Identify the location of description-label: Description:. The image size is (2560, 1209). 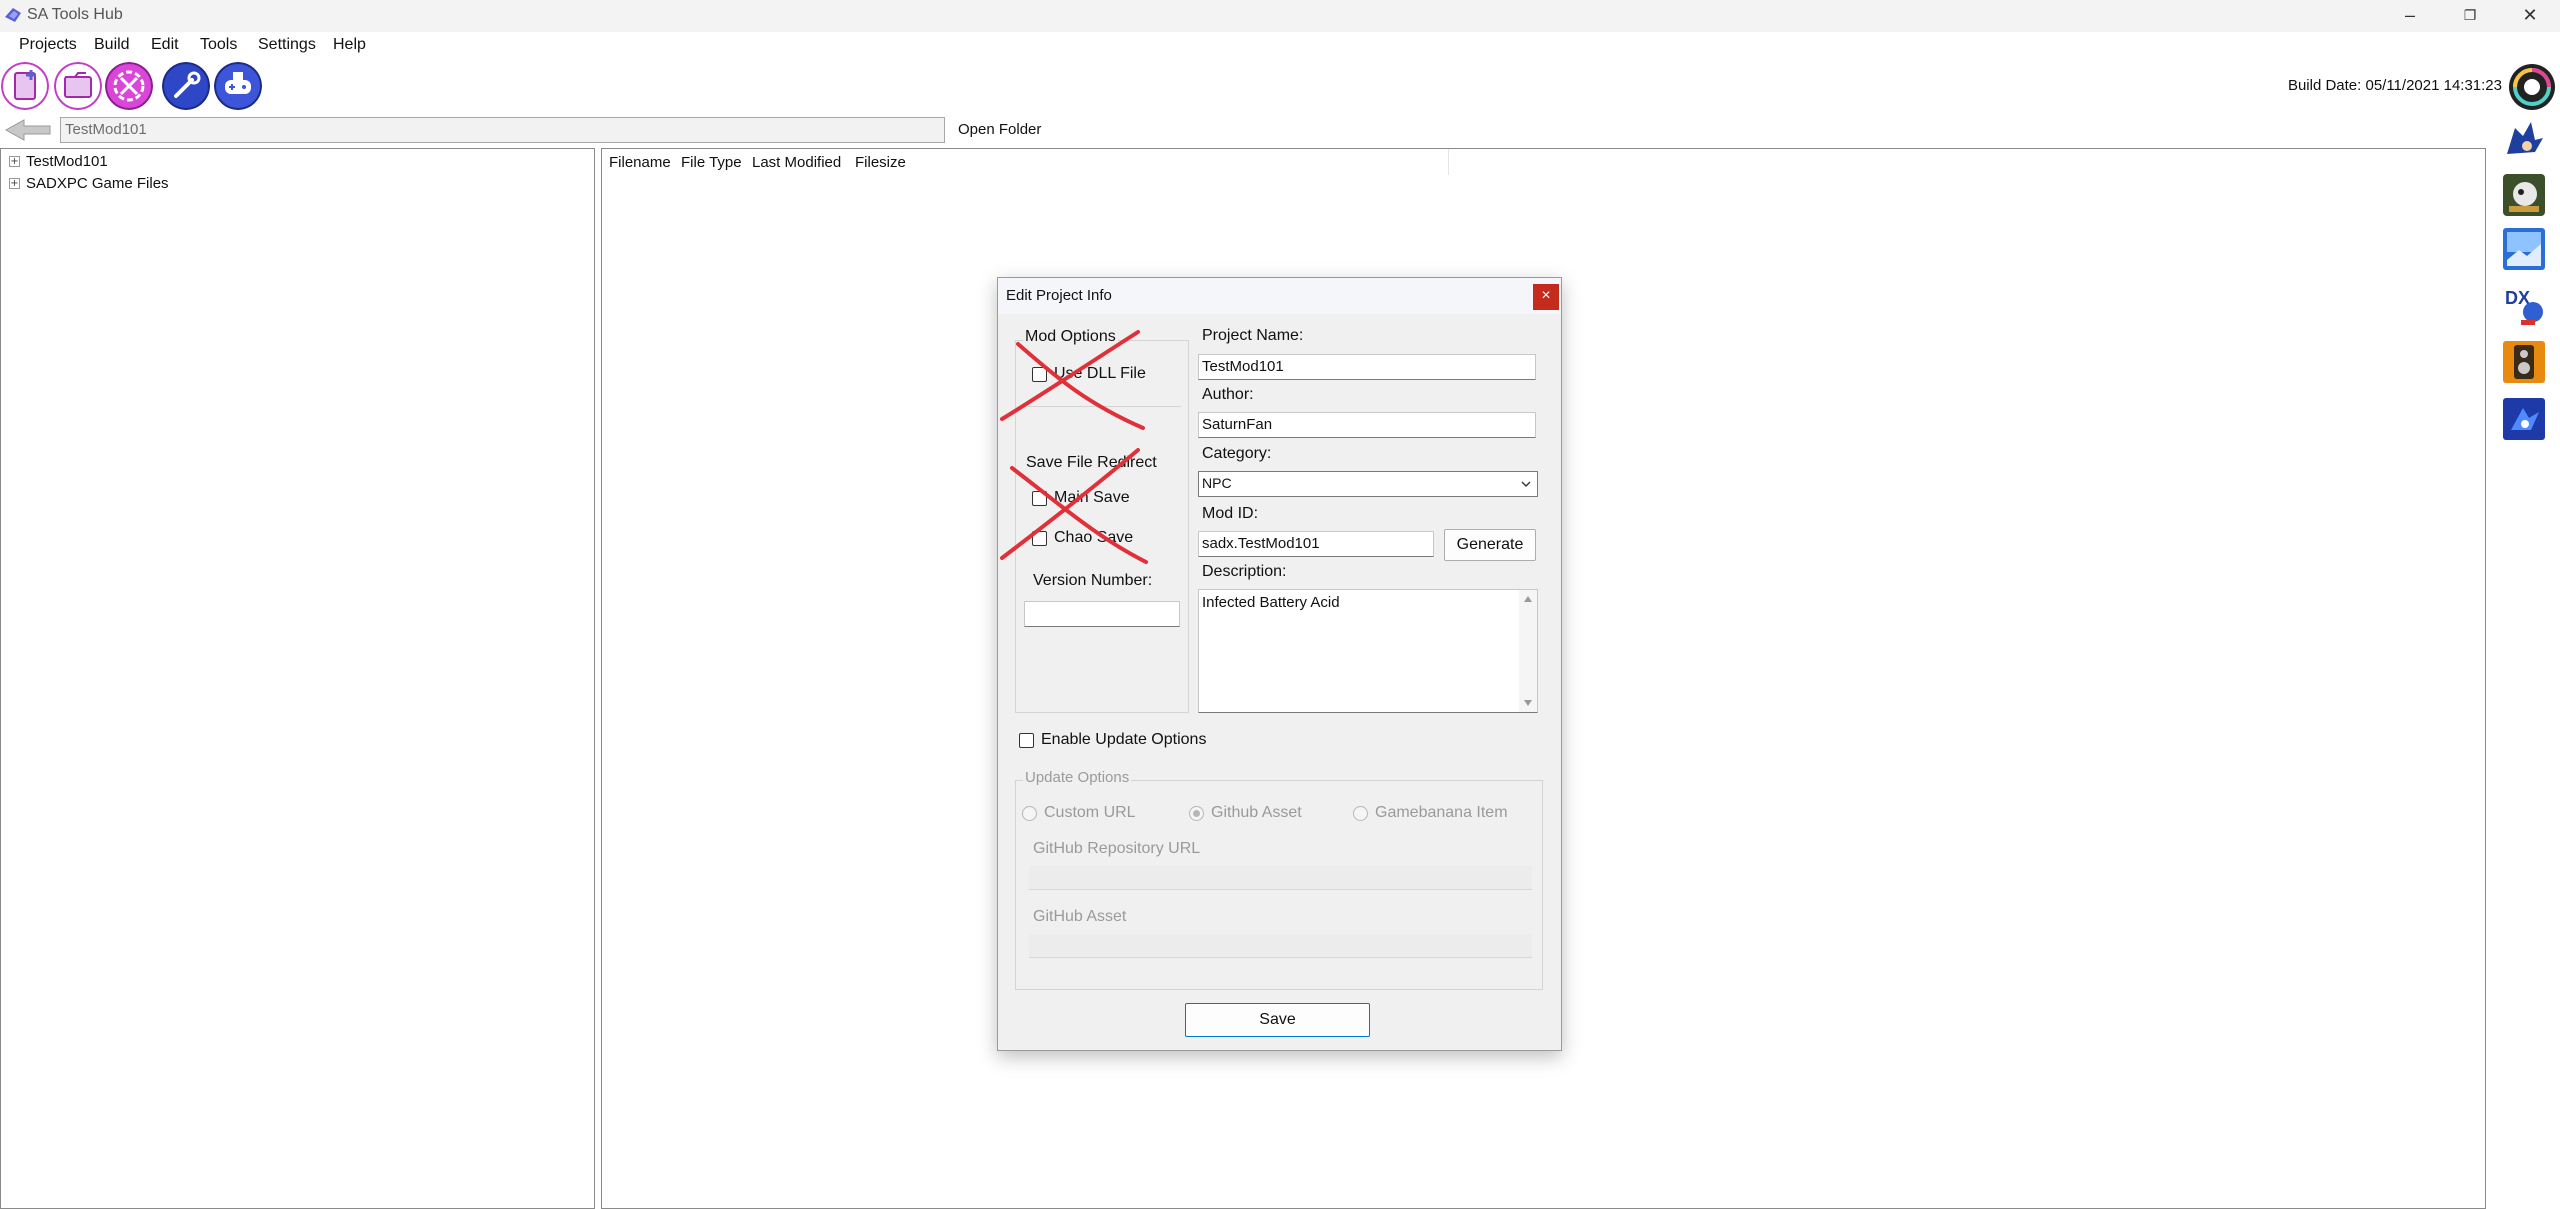
(1244, 571).